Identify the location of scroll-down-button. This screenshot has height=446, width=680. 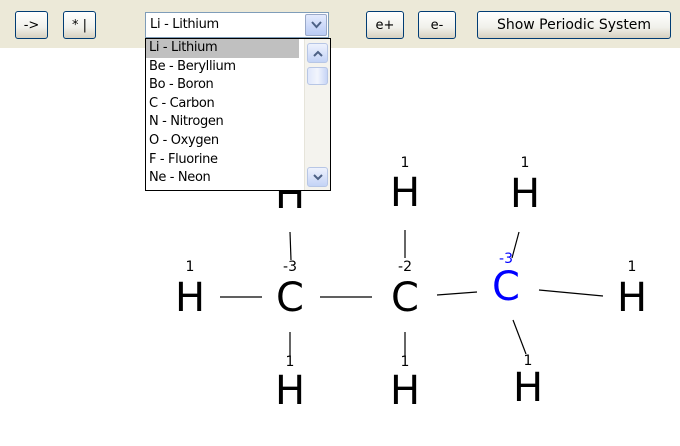
(317, 177).